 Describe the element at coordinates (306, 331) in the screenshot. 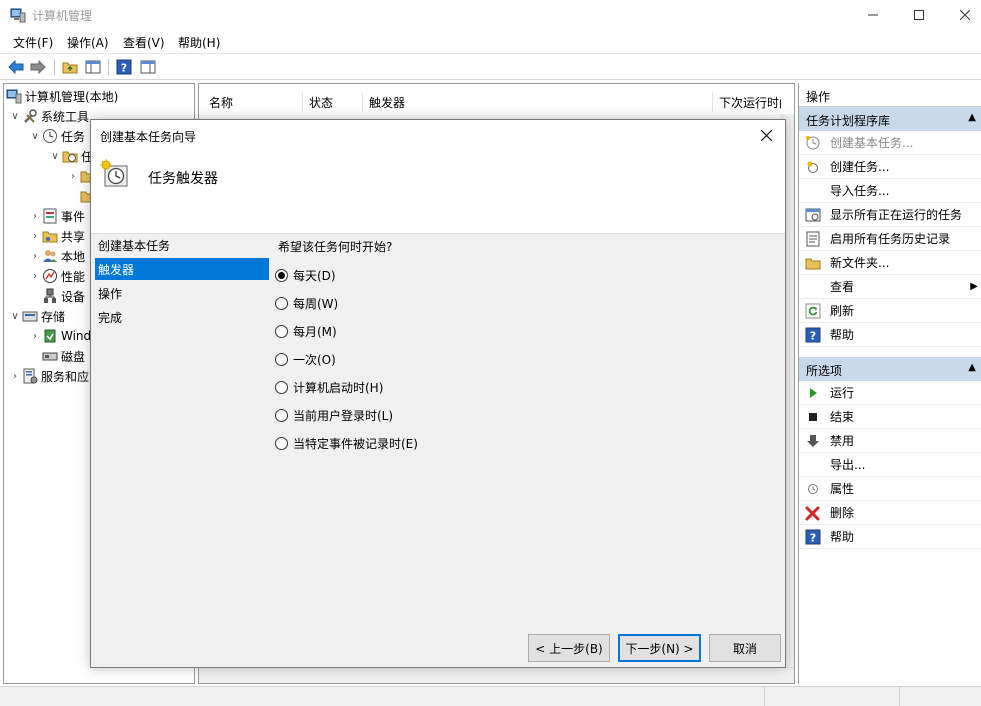

I see `radio-monthly: 每月(M)` at that location.